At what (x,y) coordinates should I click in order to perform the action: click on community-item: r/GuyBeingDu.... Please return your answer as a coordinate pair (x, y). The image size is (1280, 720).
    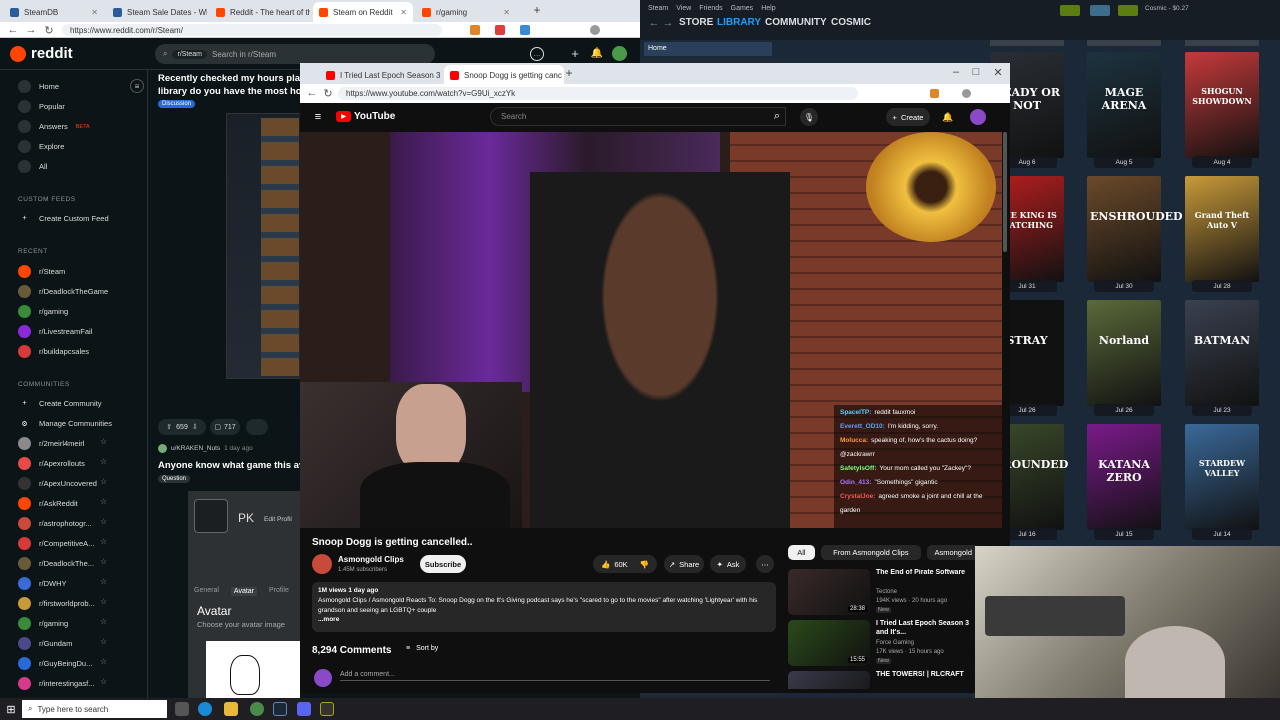
    Looking at the image, I should click on (55, 663).